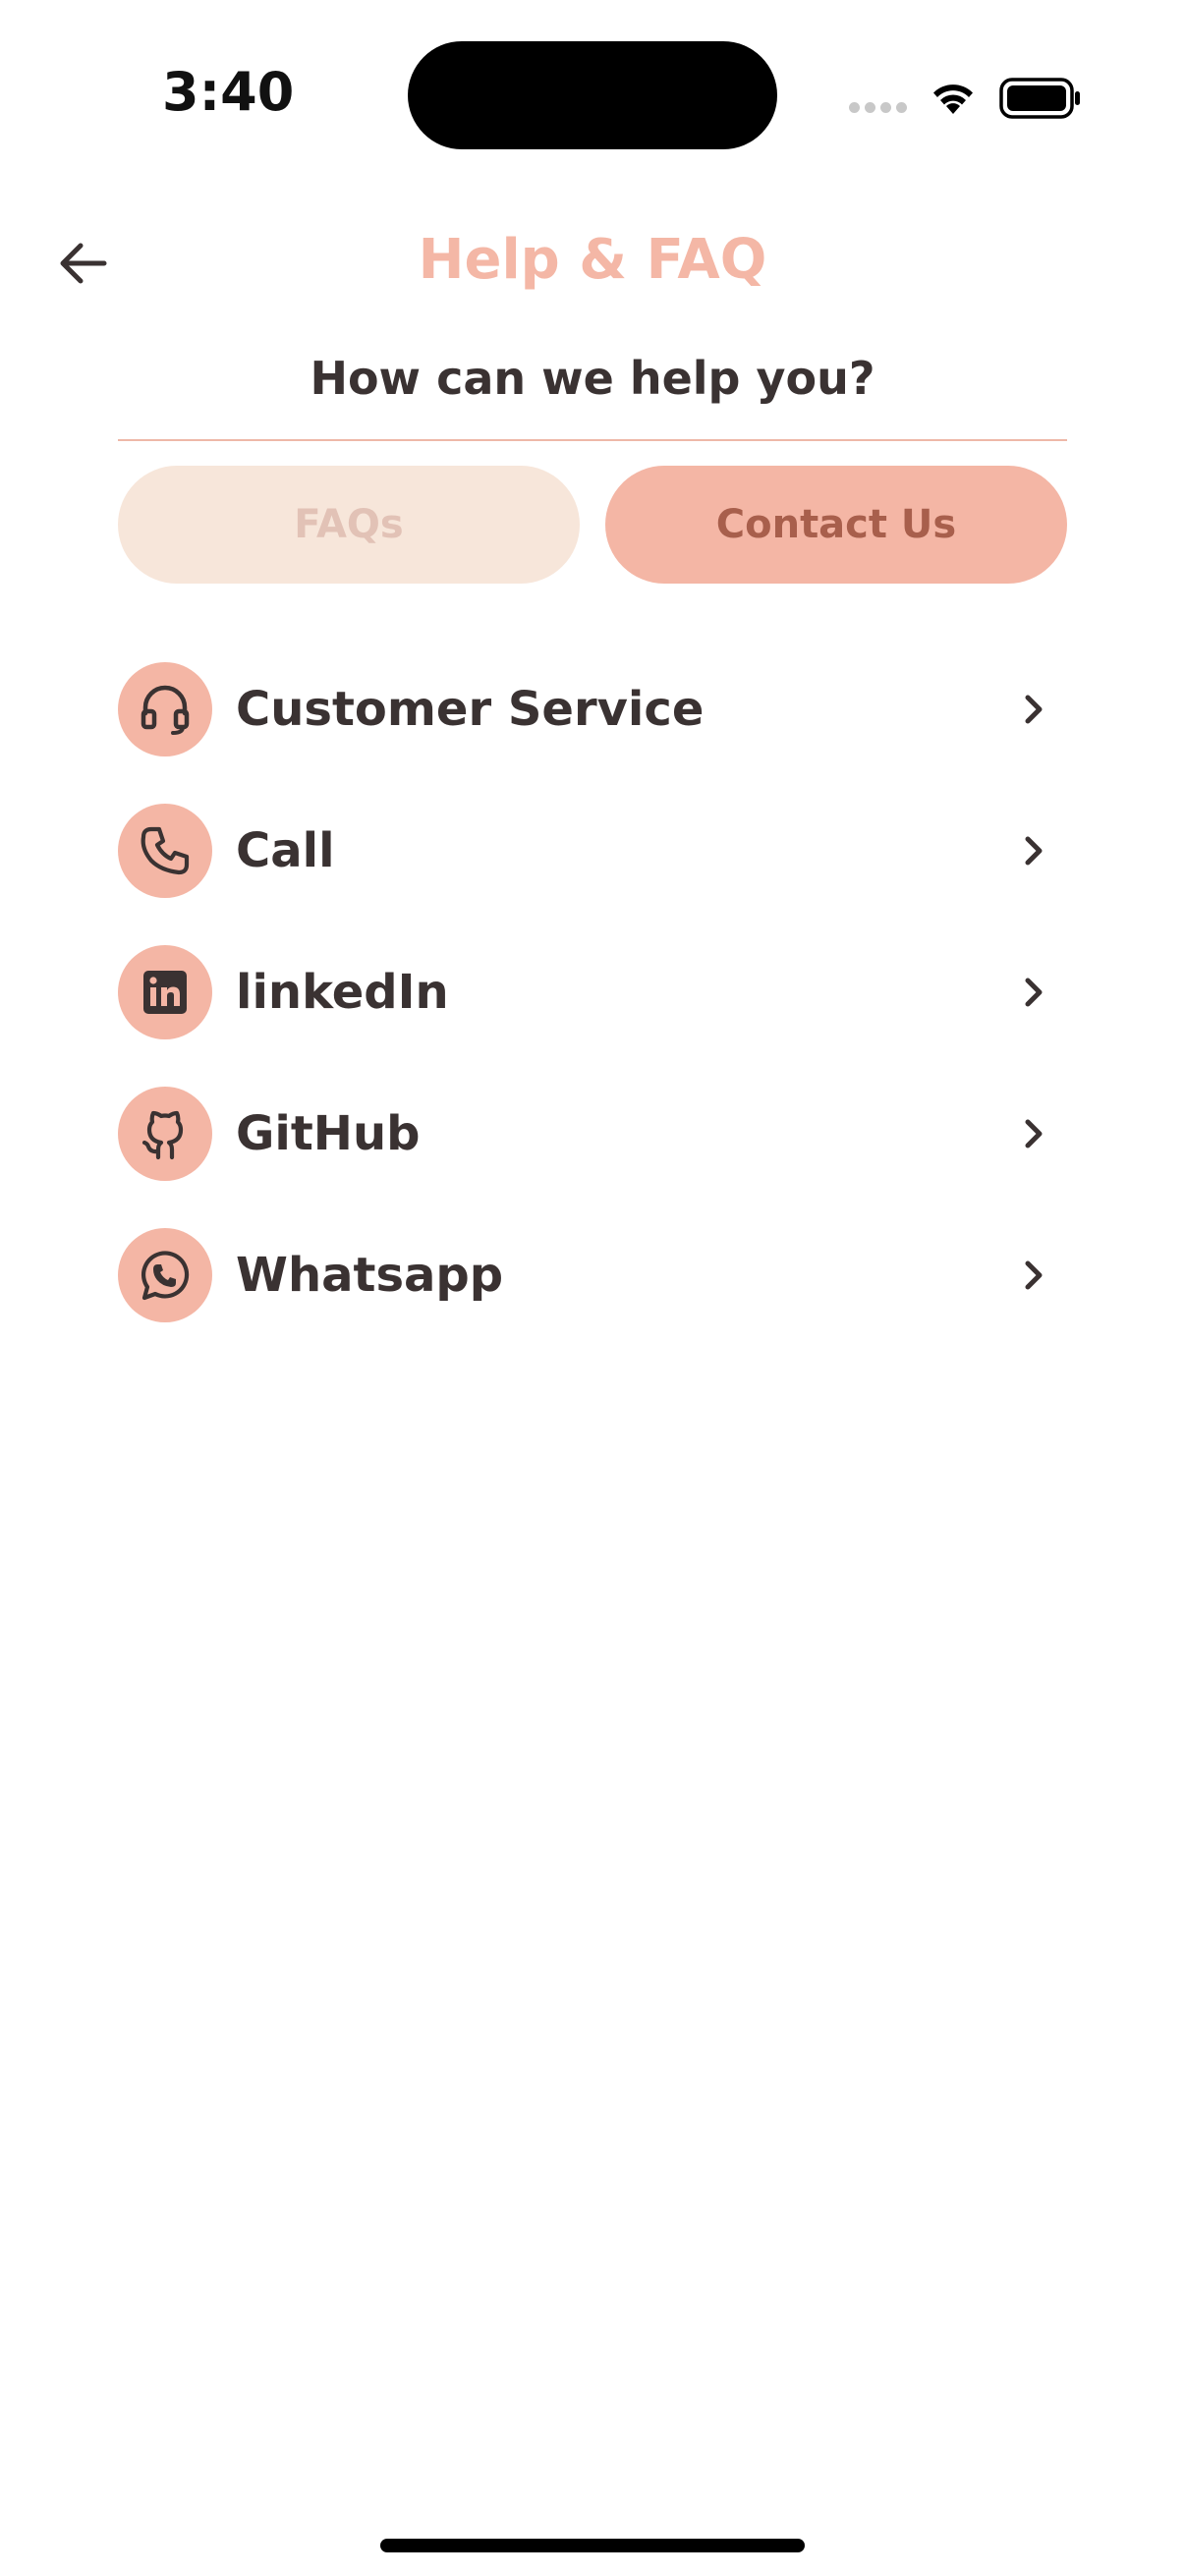 The width and height of the screenshot is (1185, 2576). What do you see at coordinates (165, 851) in the screenshot?
I see `phone-icon` at bounding box center [165, 851].